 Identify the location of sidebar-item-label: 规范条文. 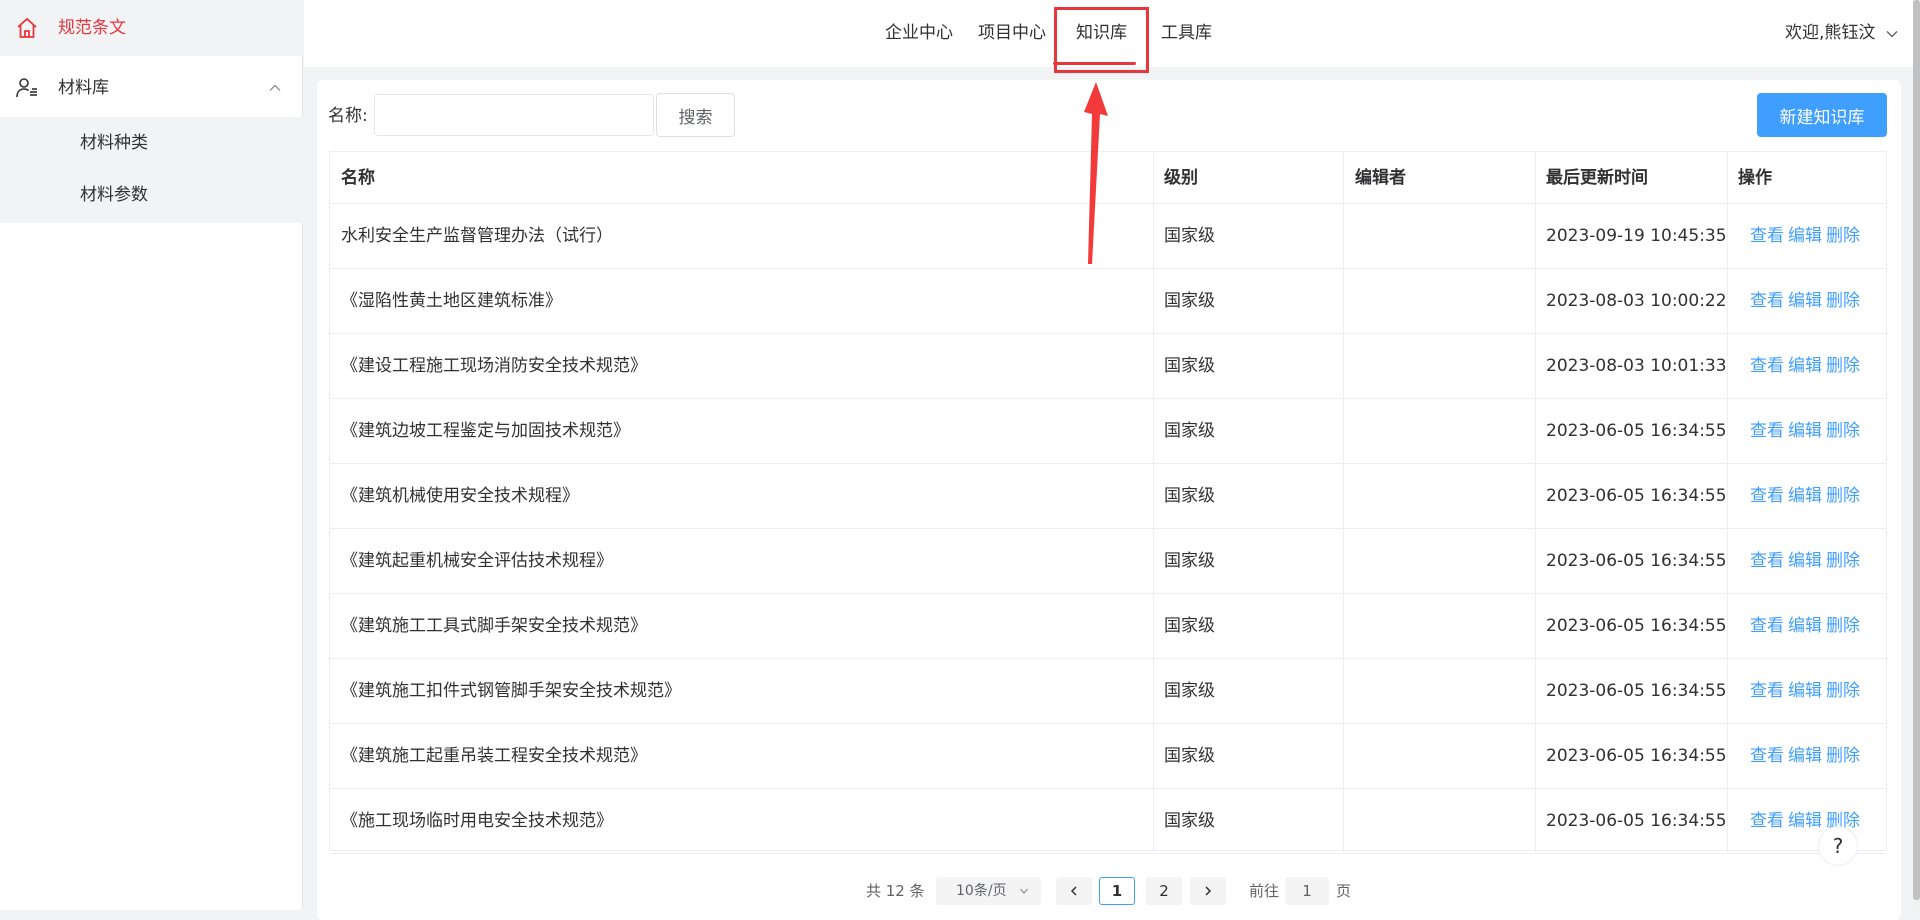
(92, 28).